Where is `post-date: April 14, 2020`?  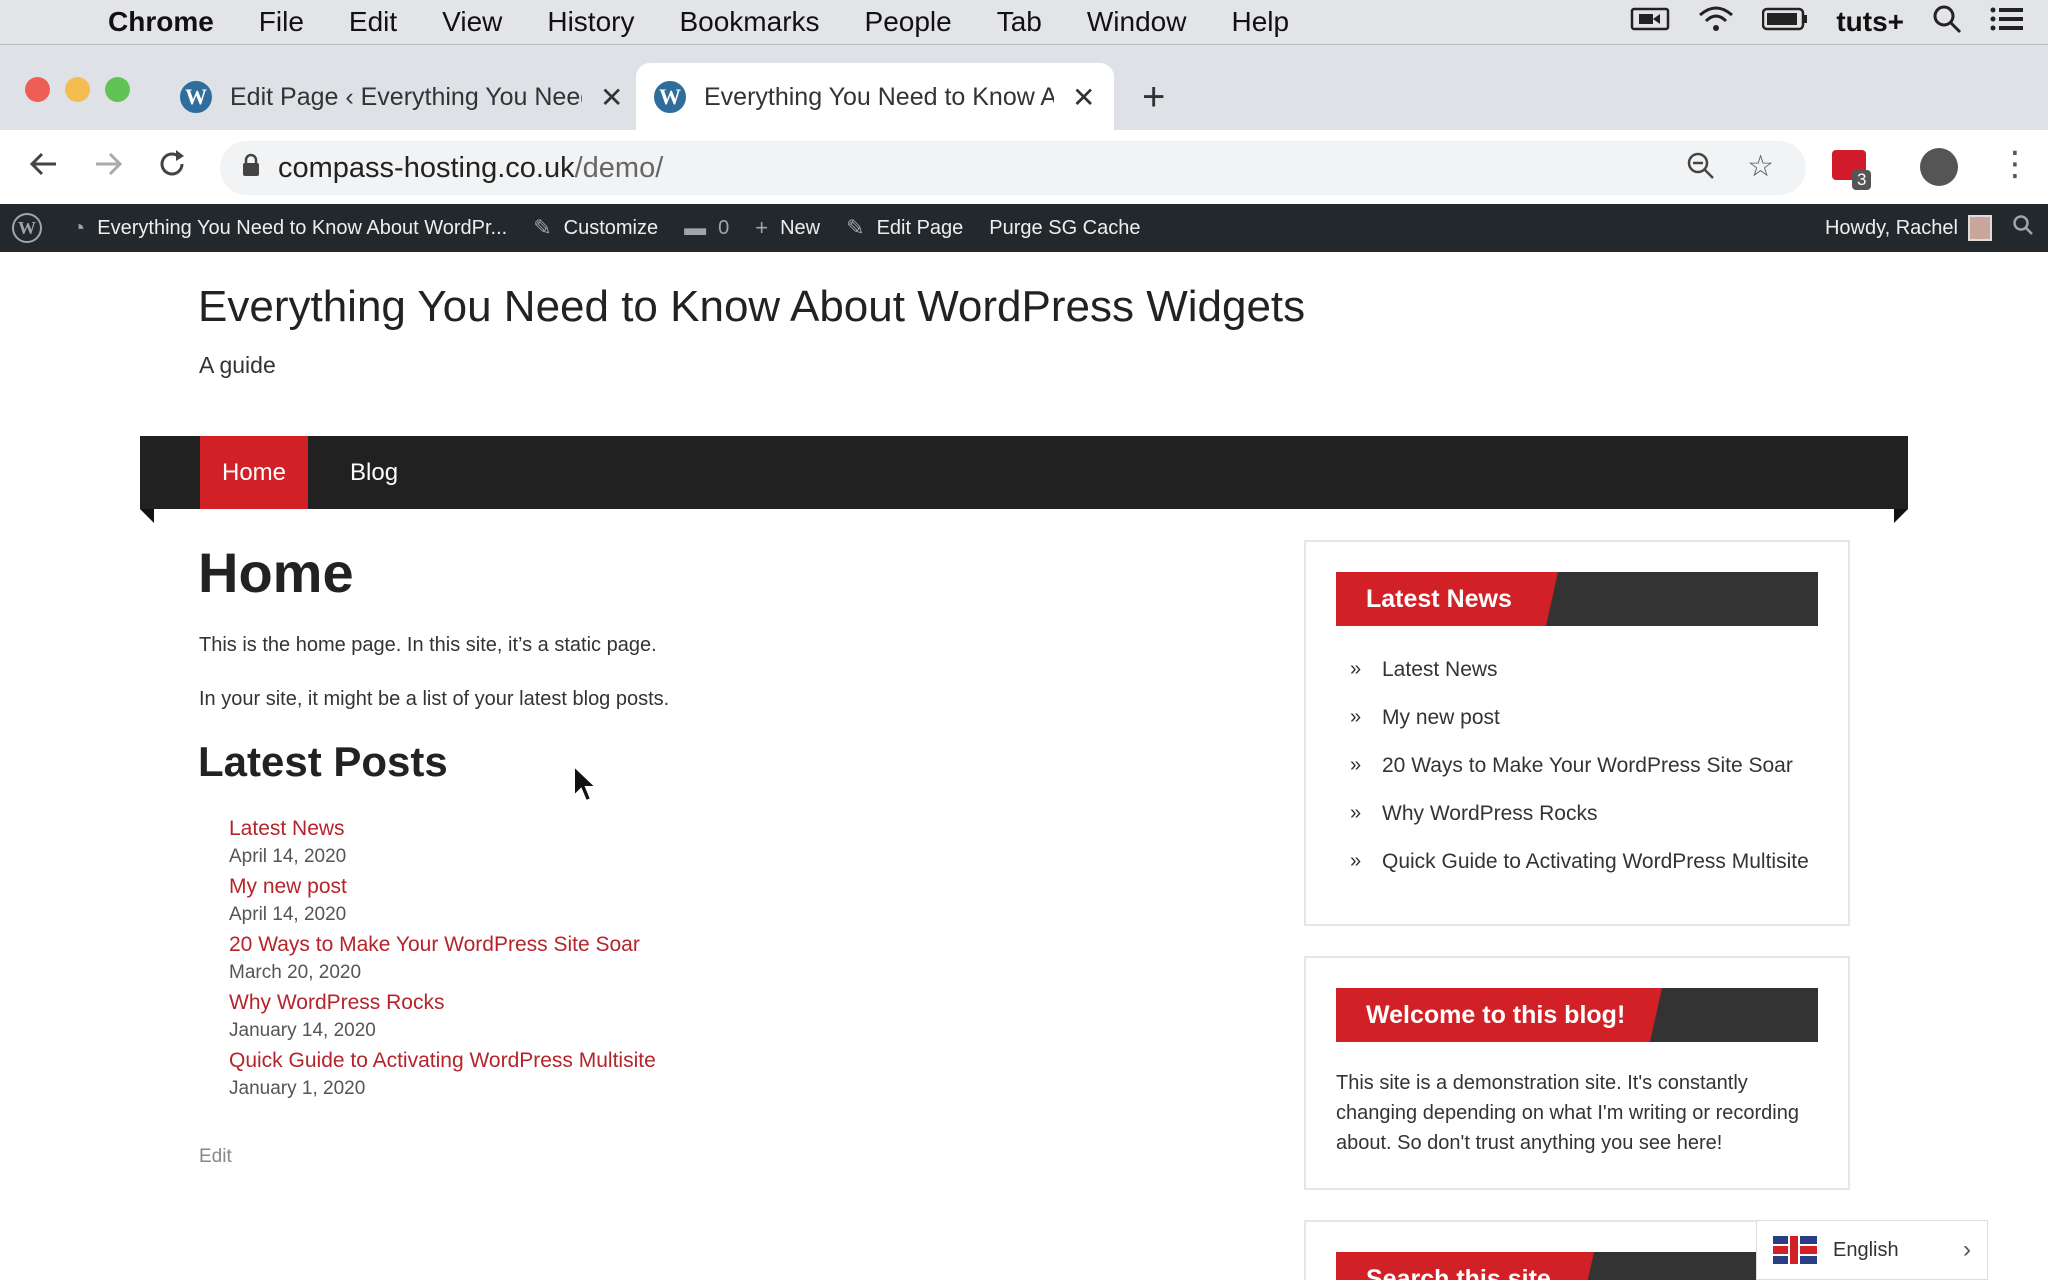
post-date: April 14, 2020 is located at coordinates (288, 856).